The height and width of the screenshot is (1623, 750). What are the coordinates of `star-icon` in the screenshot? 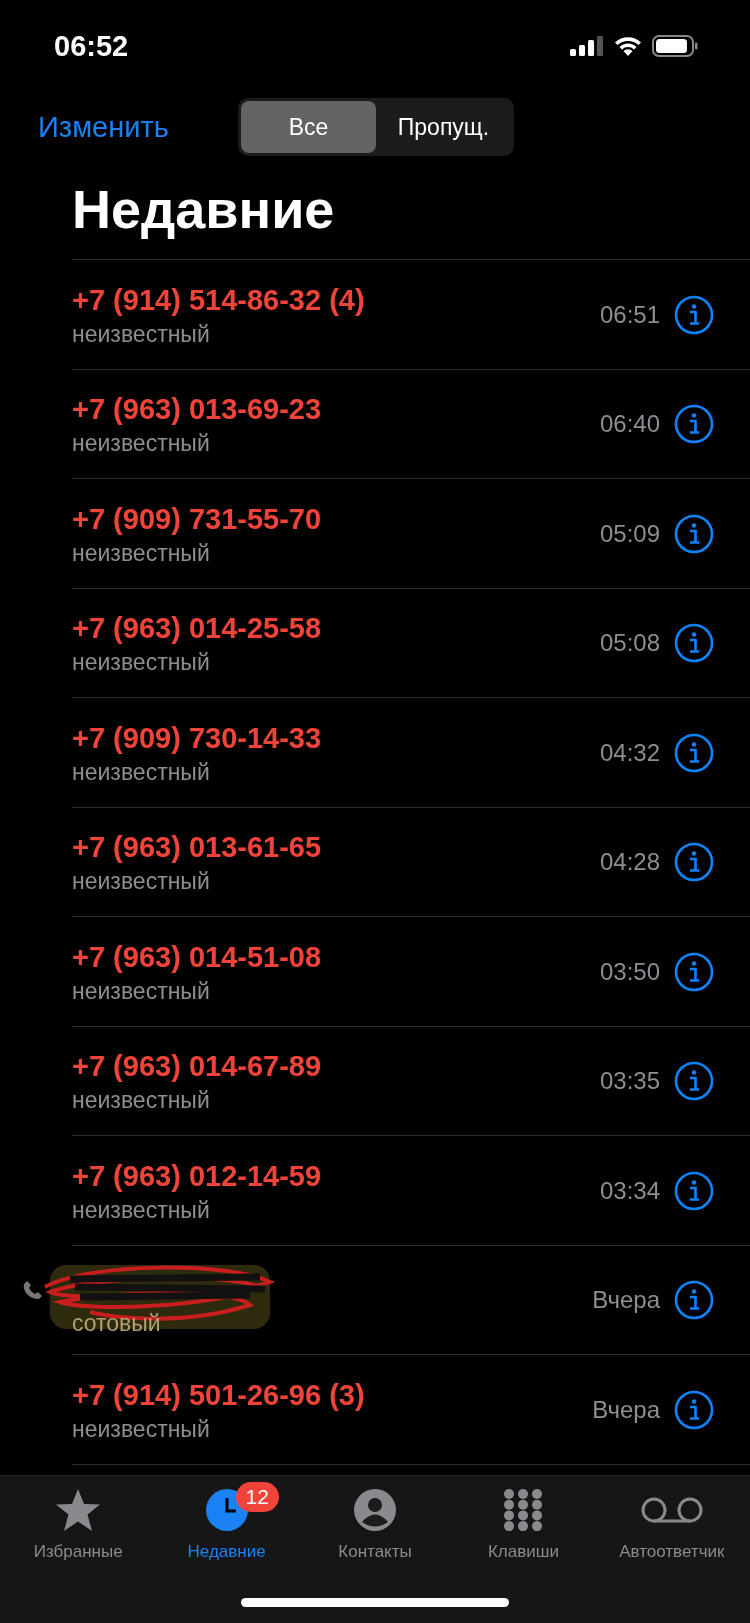 It's located at (78, 1510).